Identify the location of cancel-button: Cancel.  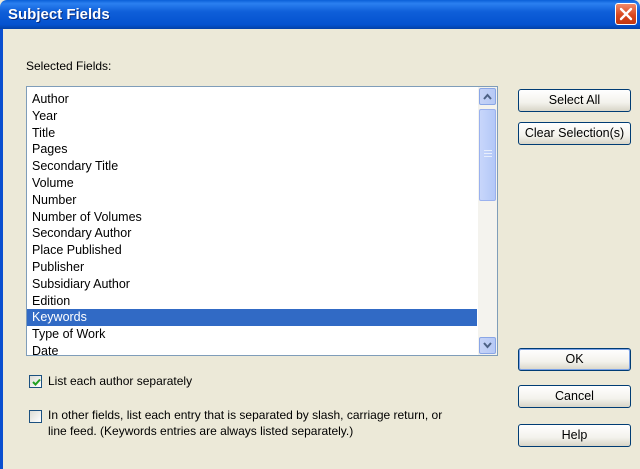
(574, 396).